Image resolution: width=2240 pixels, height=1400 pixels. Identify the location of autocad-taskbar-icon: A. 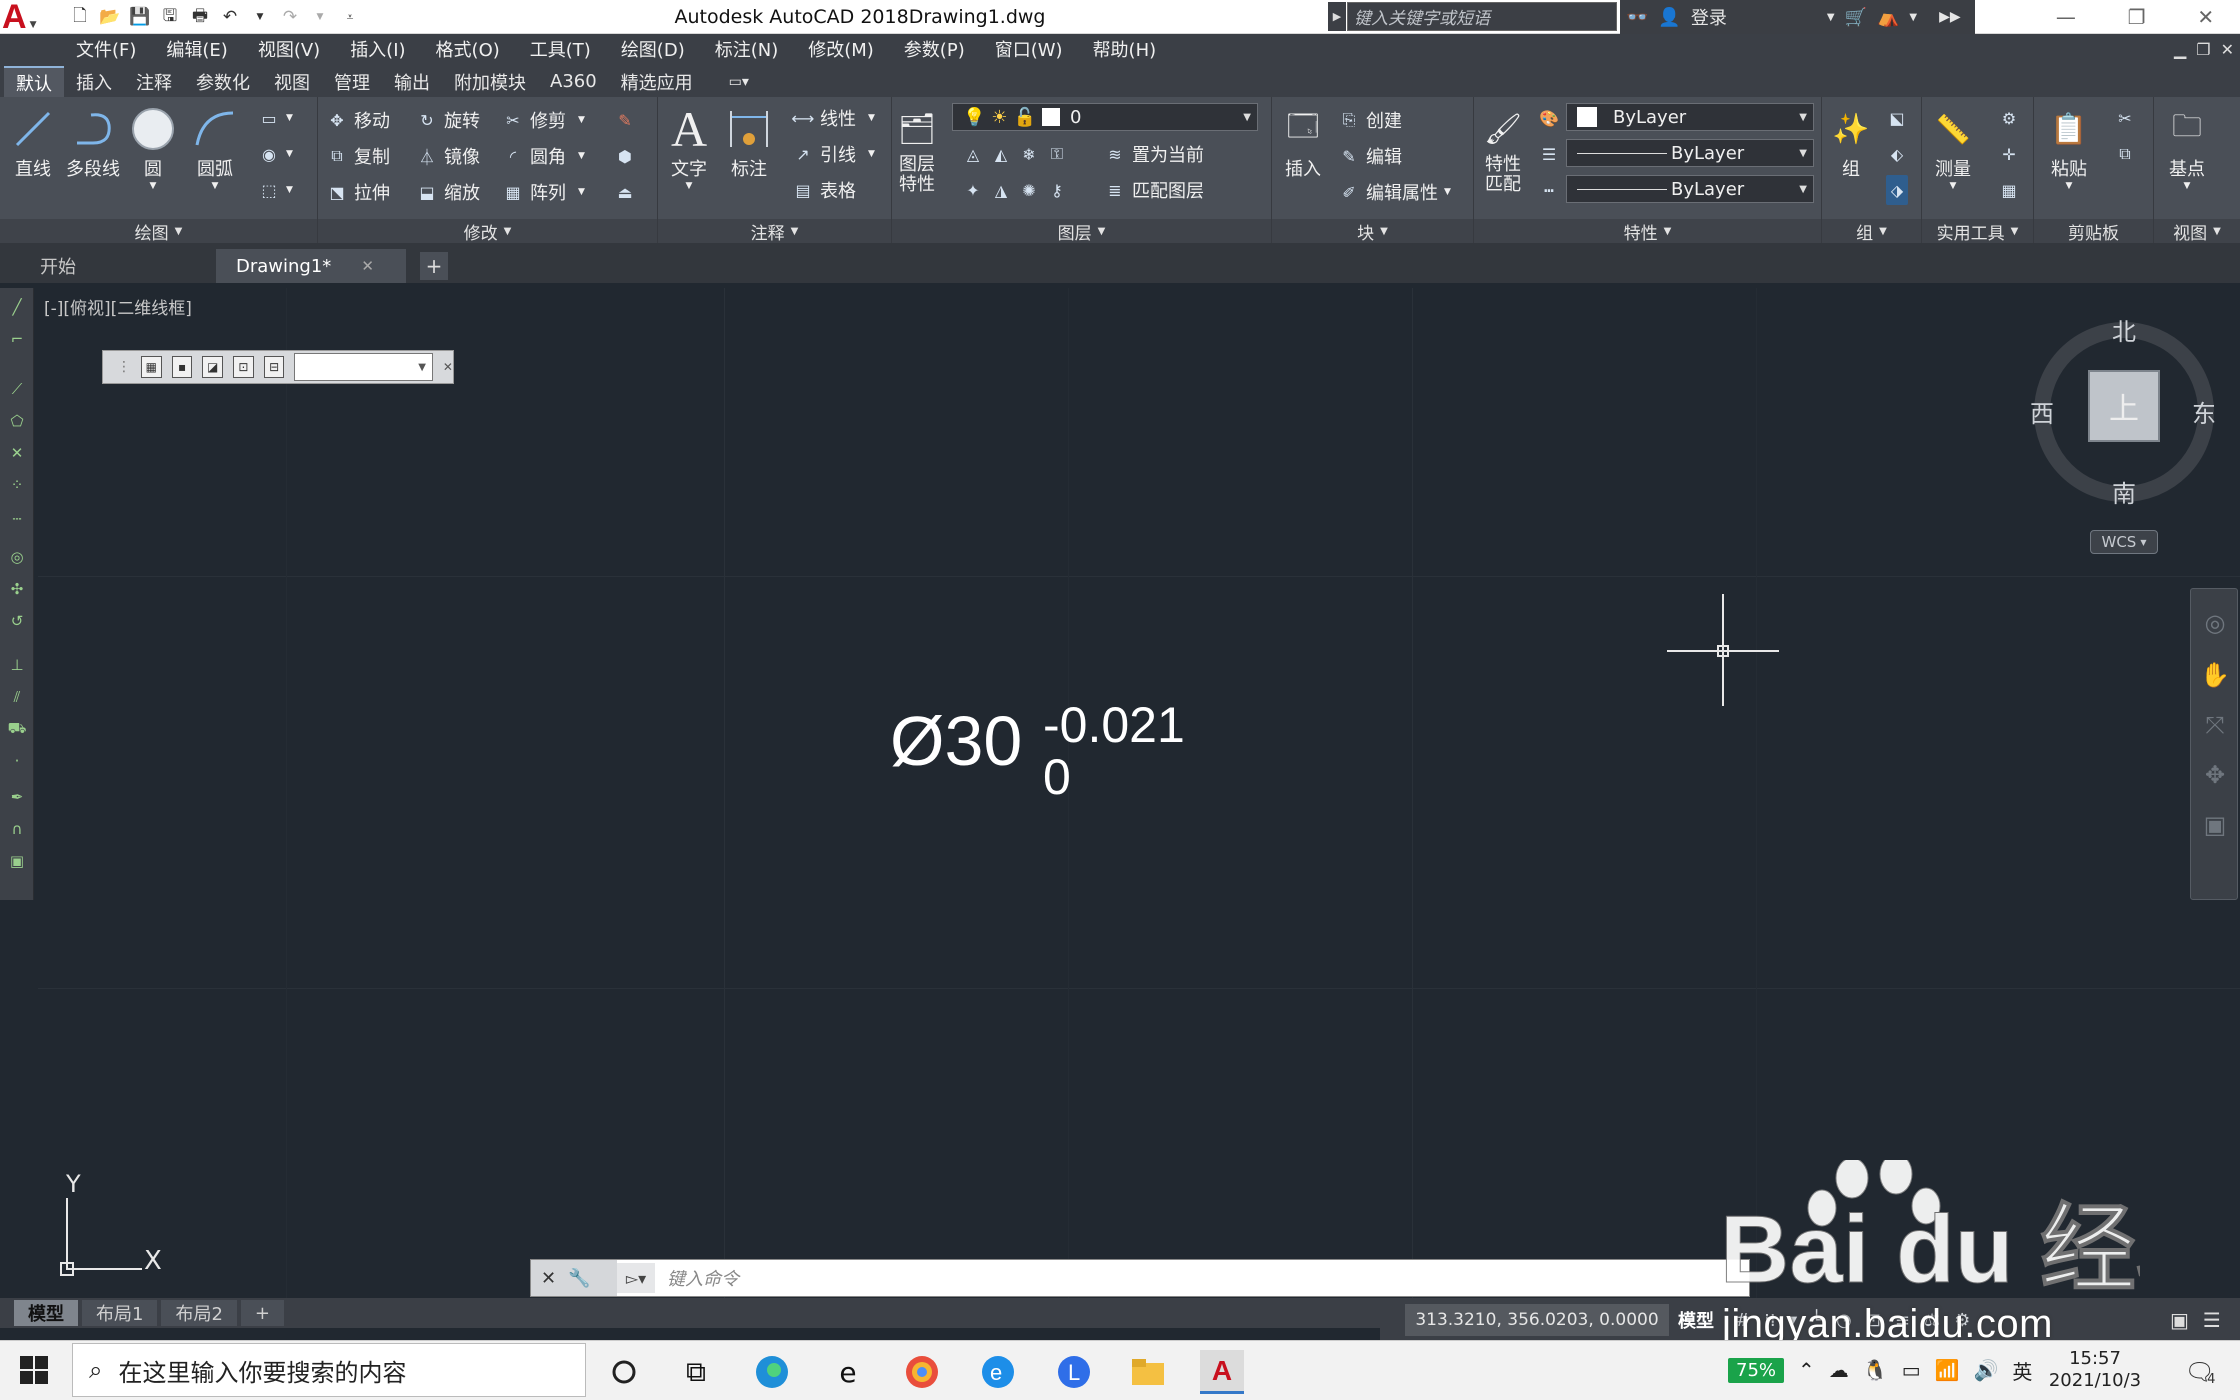
(1222, 1372).